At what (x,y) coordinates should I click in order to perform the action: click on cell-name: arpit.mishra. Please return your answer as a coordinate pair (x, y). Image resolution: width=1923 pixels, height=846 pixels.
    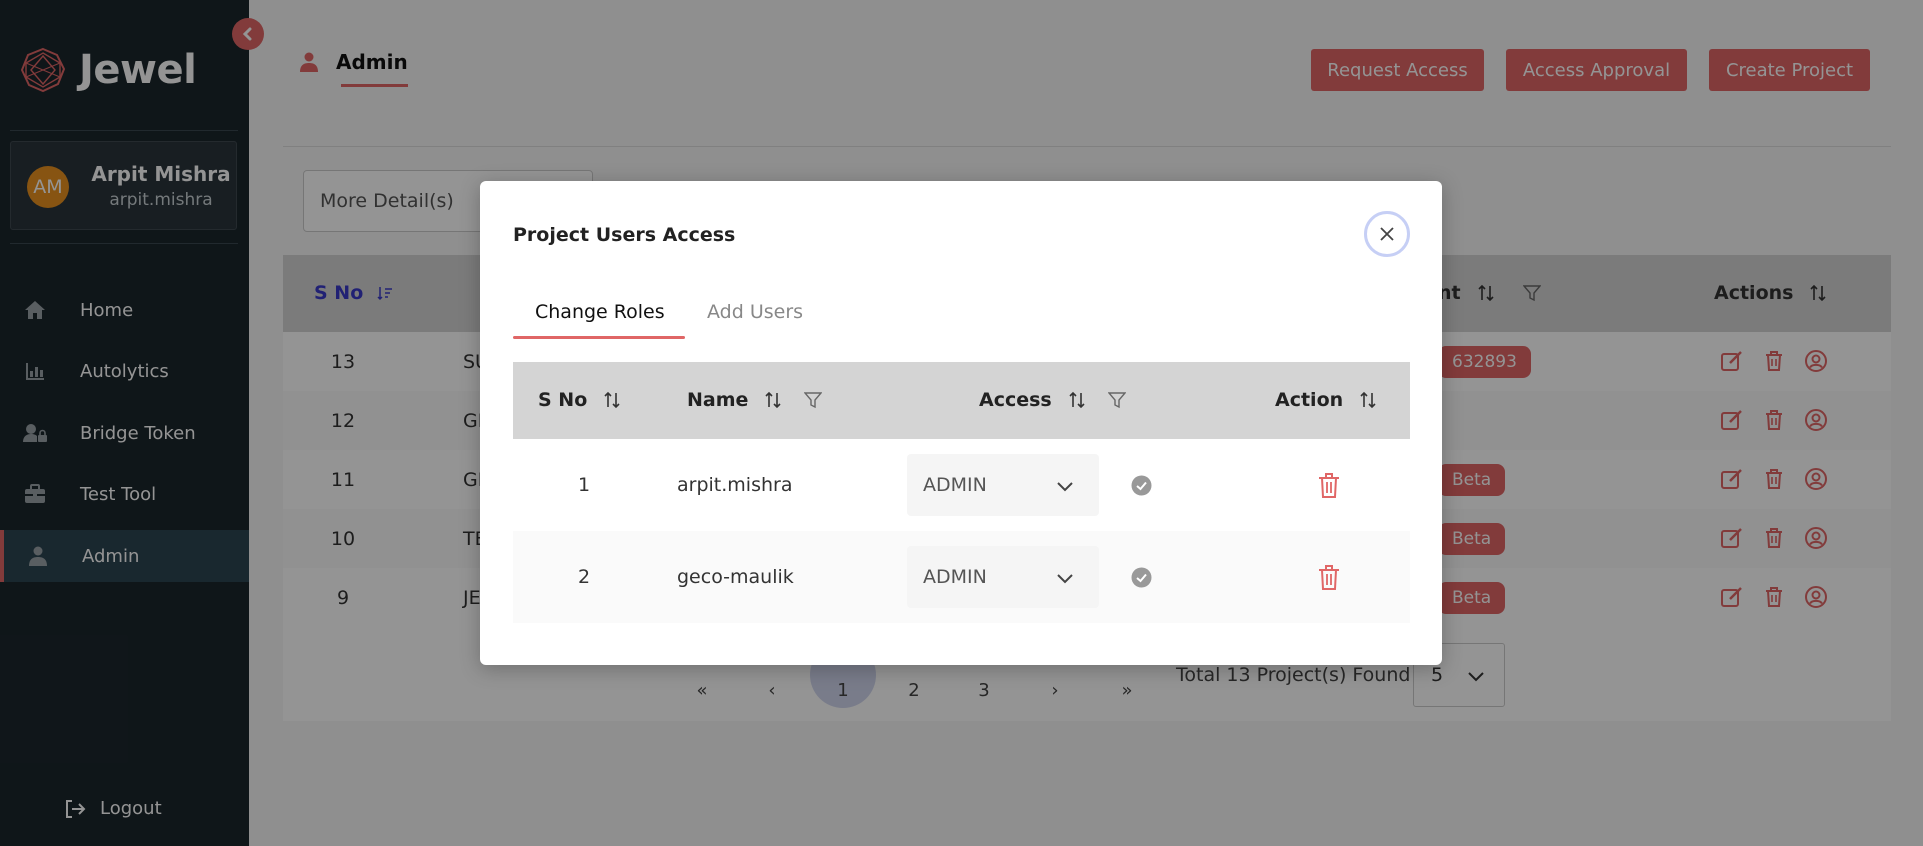
    Looking at the image, I should click on (735, 485).